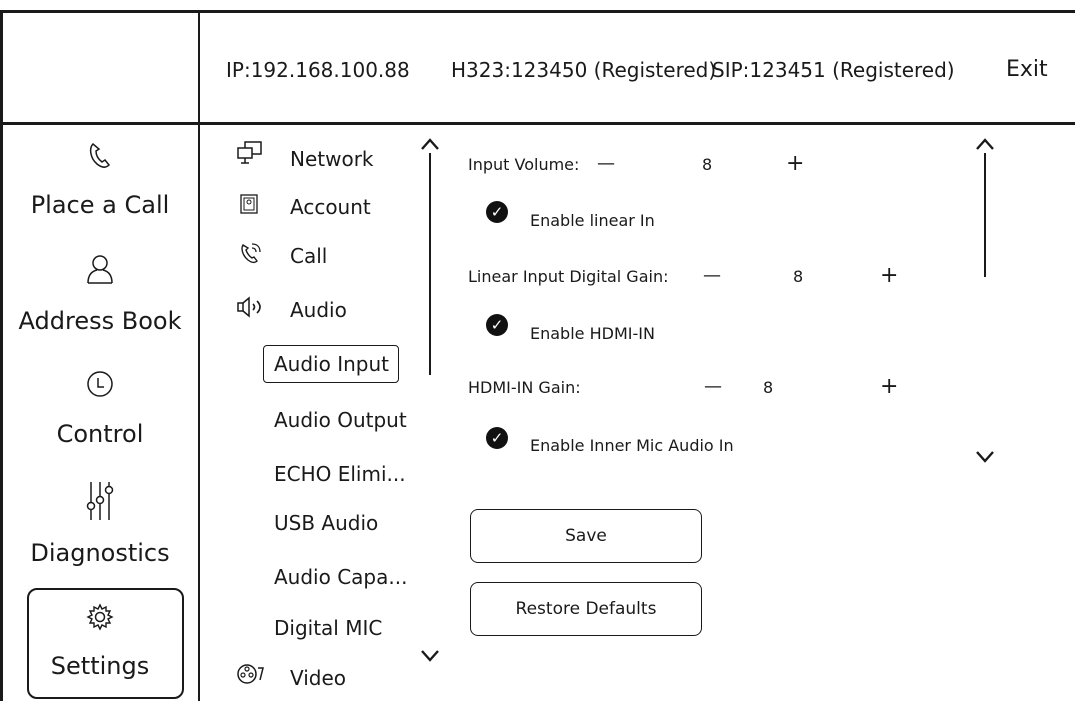  Describe the element at coordinates (833, 70) in the screenshot. I see `sip-status: SIP:123451 (Registered)` at that location.